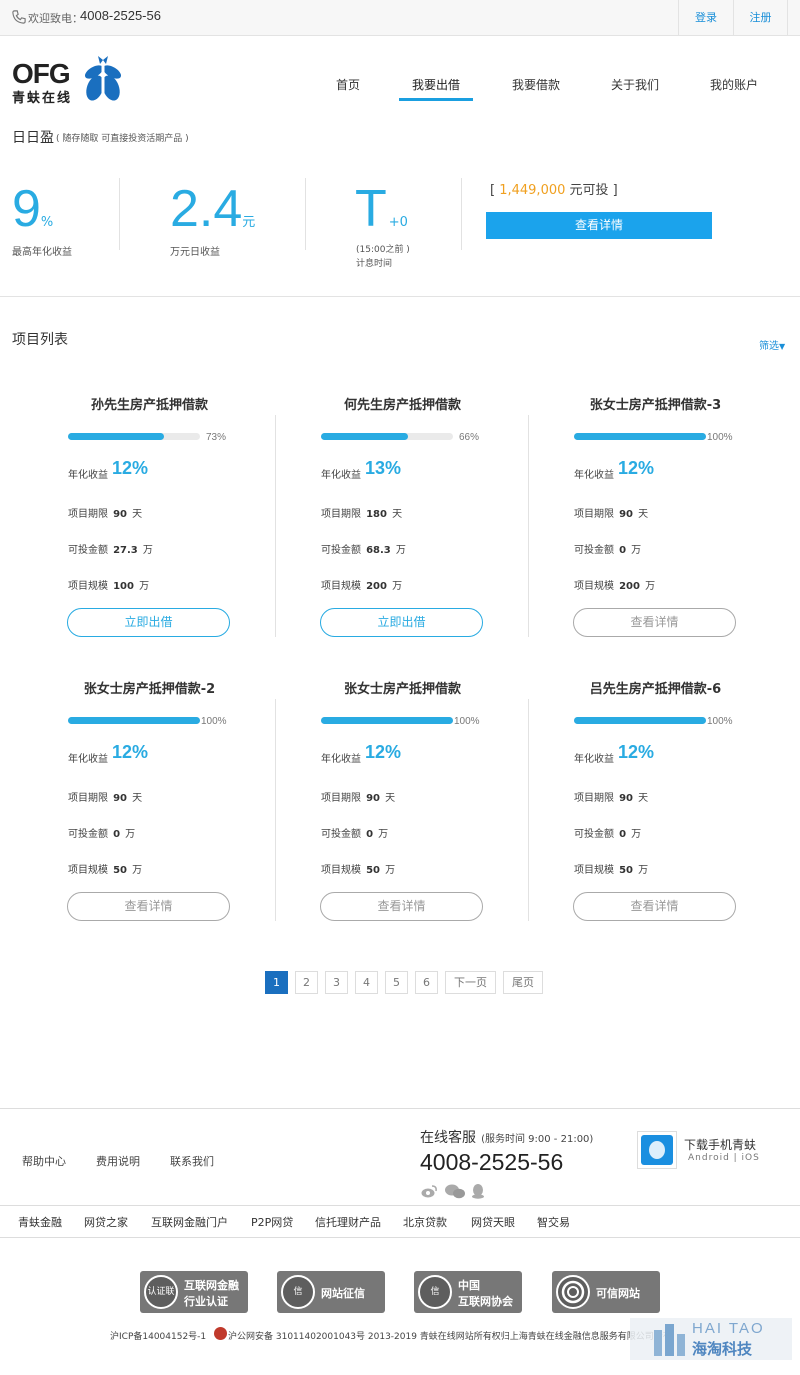 Image resolution: width=800 pixels, height=1375 pixels. I want to click on project-title: 张女士房产抵押借款-3, so click(655, 403).